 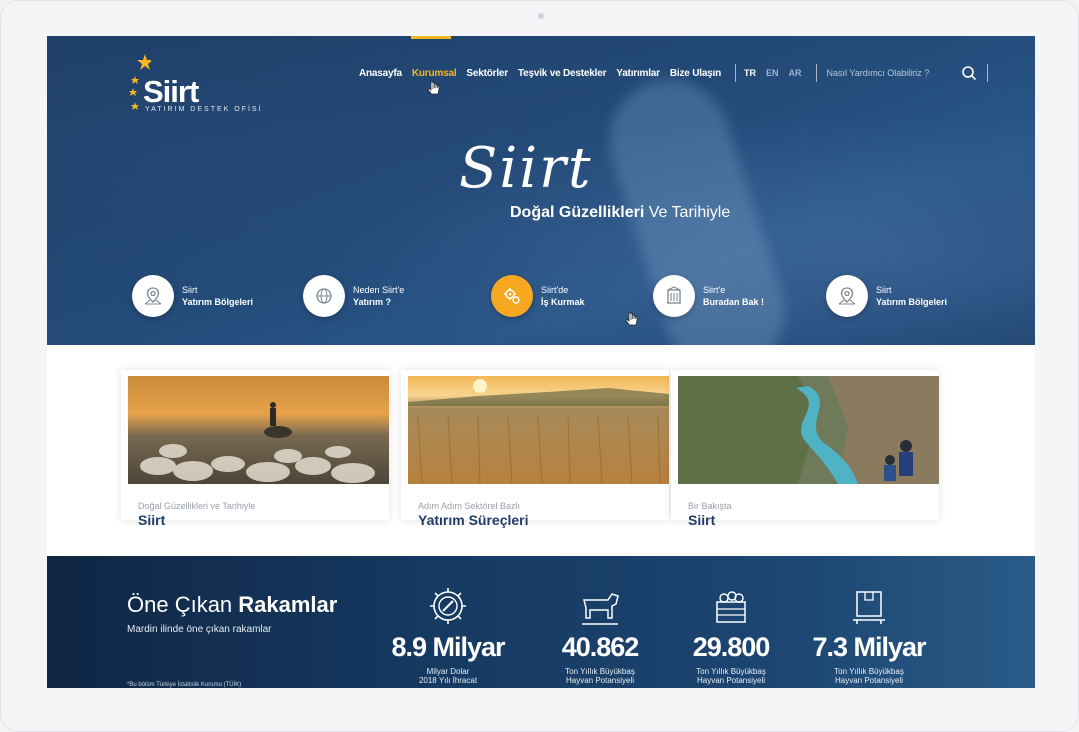 I want to click on card-image-wheat, so click(x=538, y=430).